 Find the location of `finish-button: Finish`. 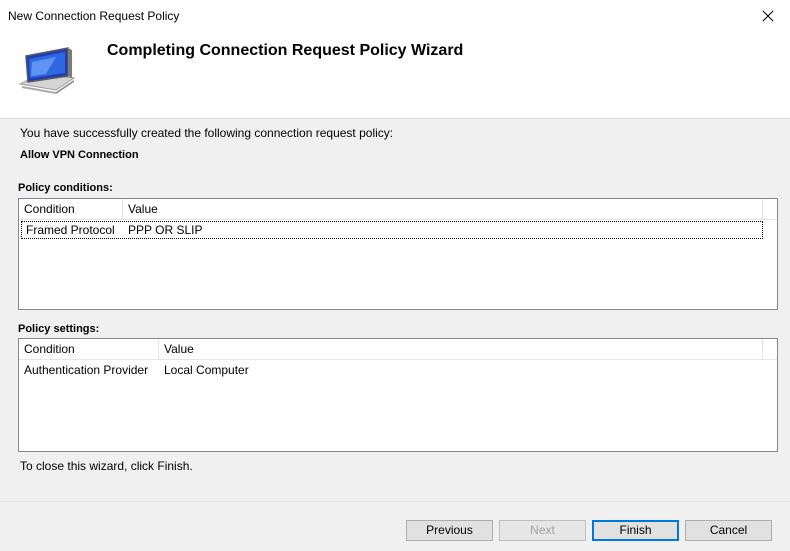

finish-button: Finish is located at coordinates (635, 530).